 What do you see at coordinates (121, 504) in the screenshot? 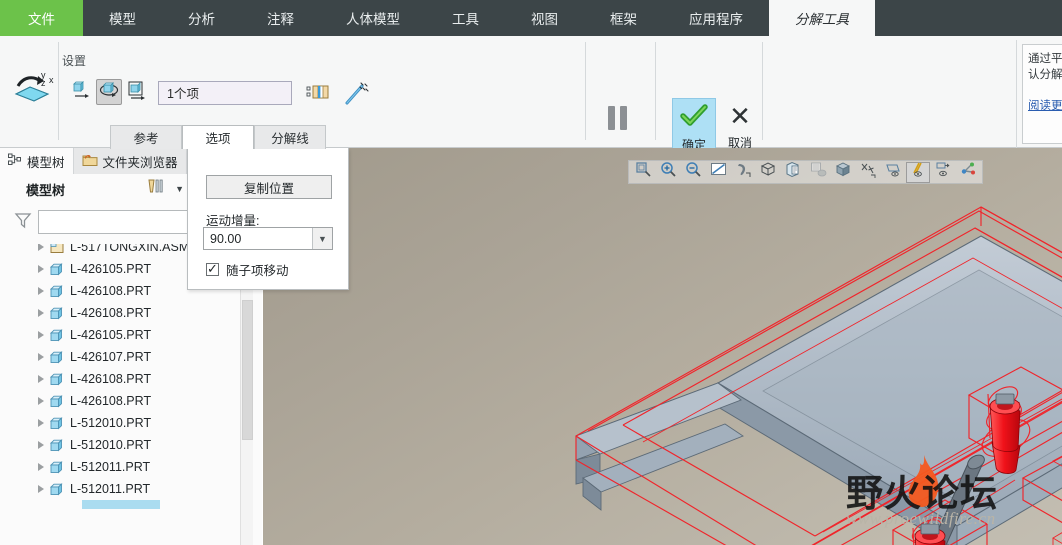
I see `tree-row-selected-partial` at bounding box center [121, 504].